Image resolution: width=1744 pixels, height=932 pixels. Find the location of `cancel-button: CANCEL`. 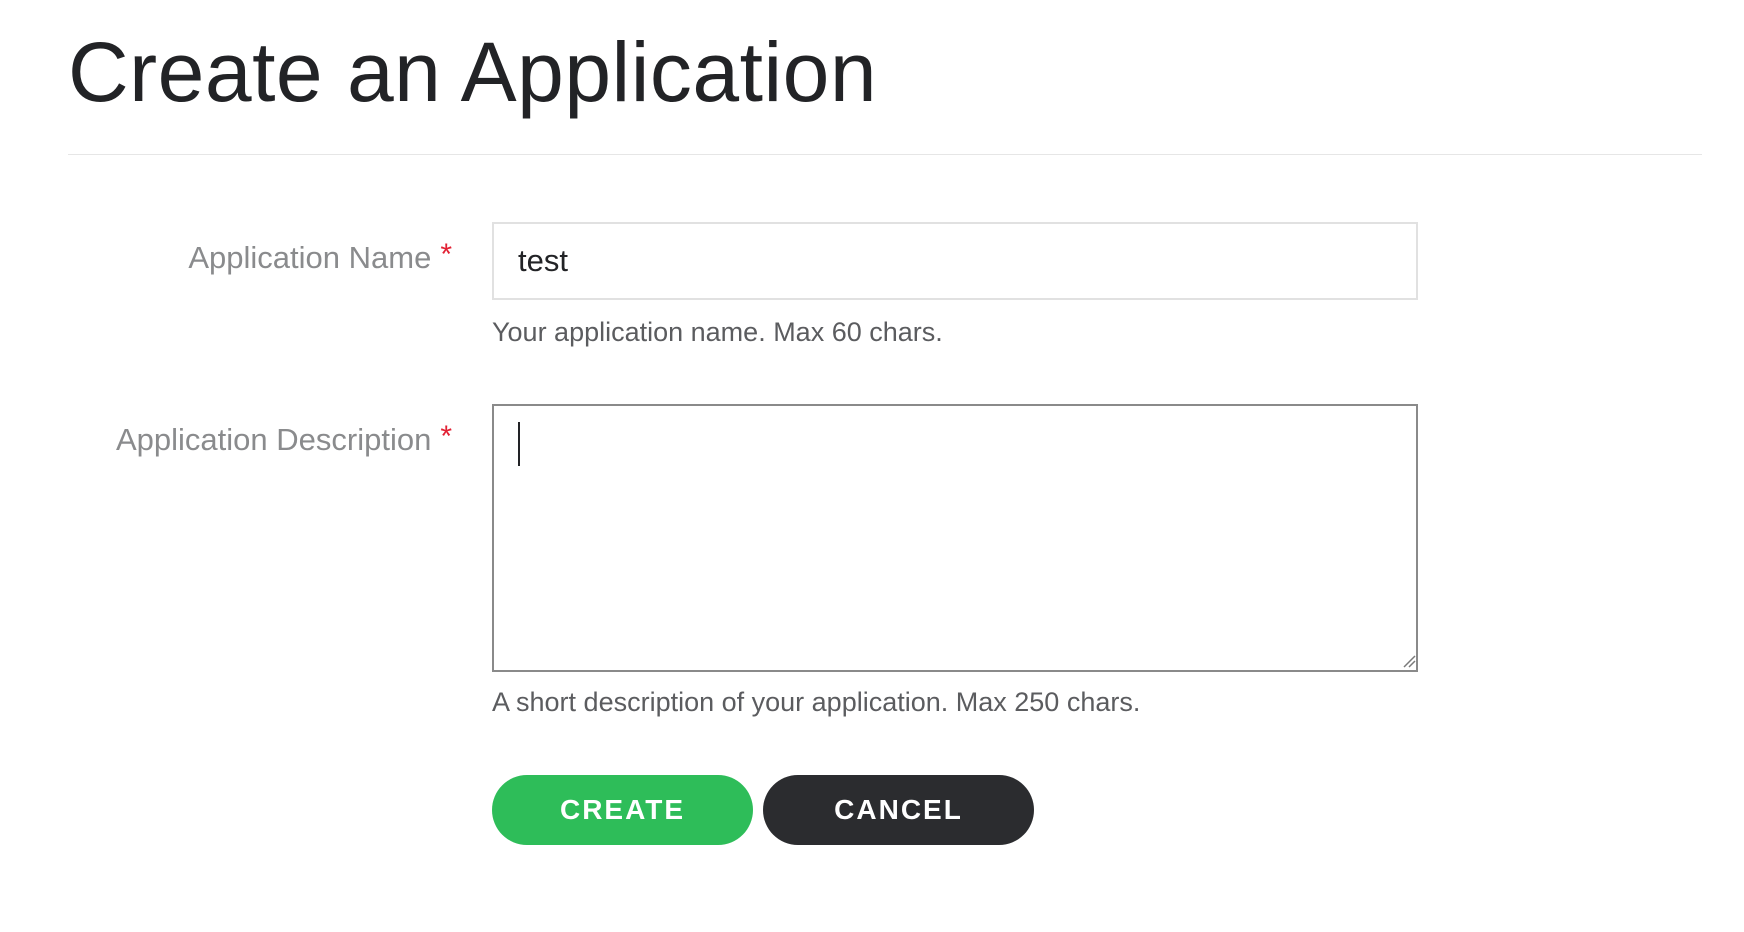

cancel-button: CANCEL is located at coordinates (898, 810).